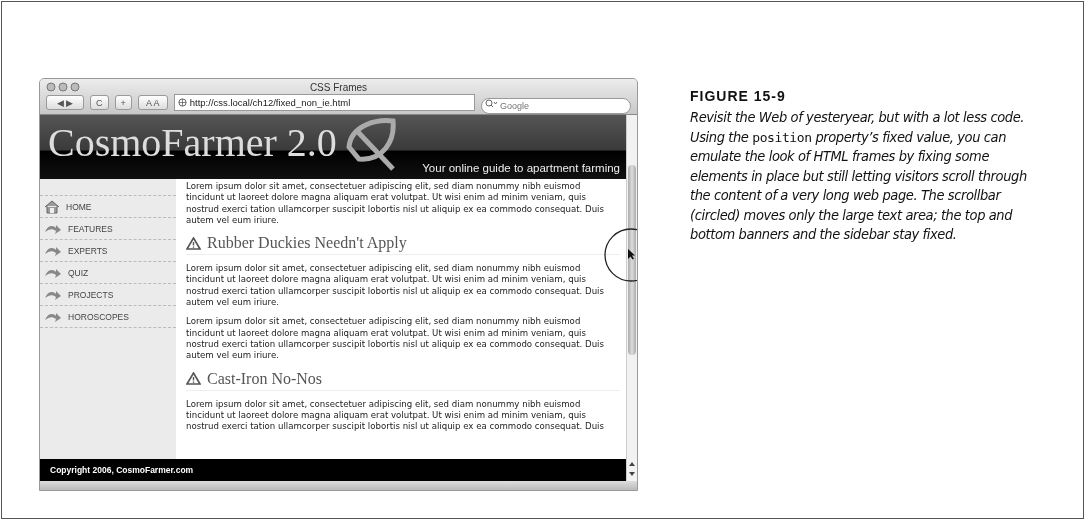  Describe the element at coordinates (122, 470) in the screenshot. I see `copyright-text: Copyright 2006, CosmoFarmer.com` at that location.